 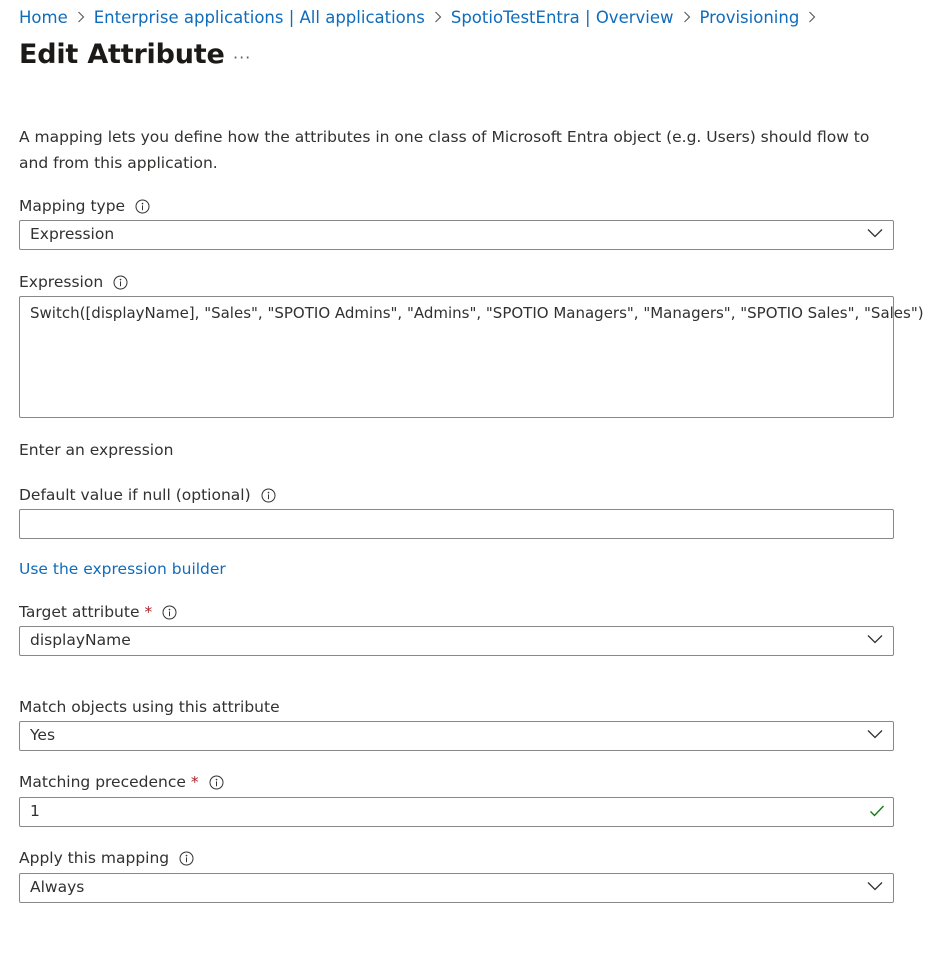 What do you see at coordinates (456, 524) in the screenshot?
I see `default-value-input` at bounding box center [456, 524].